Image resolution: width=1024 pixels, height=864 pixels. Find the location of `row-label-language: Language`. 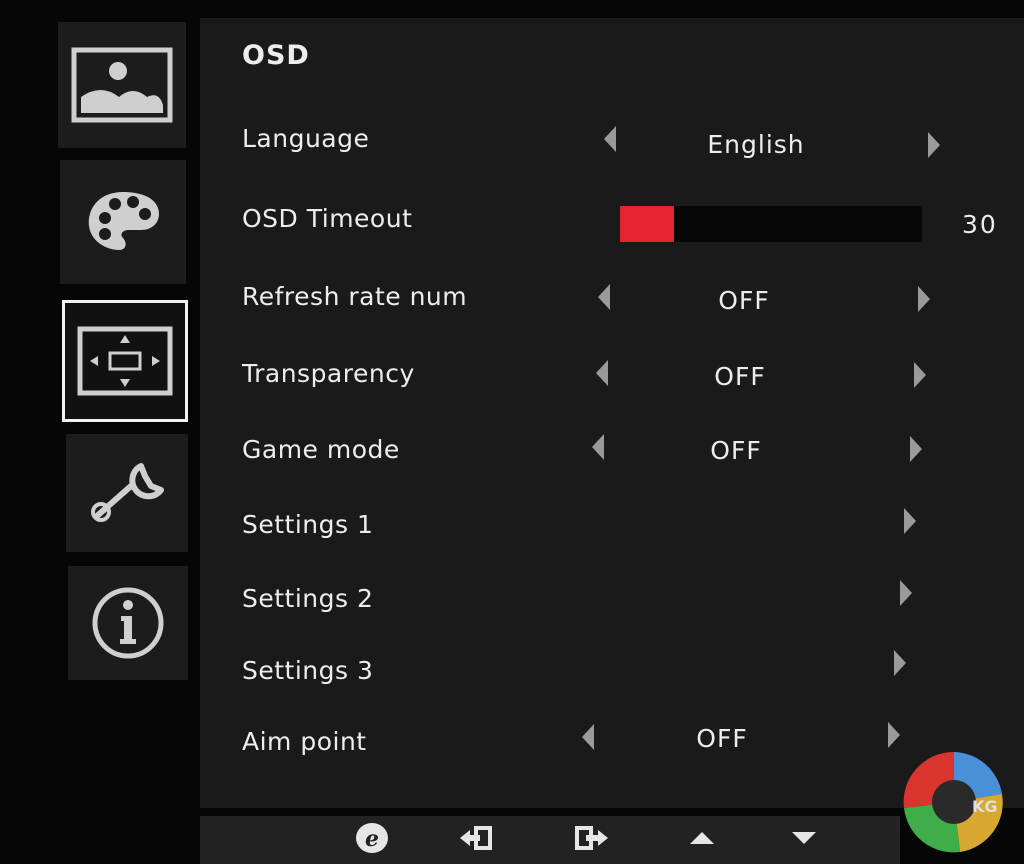

row-label-language: Language is located at coordinates (305, 138).